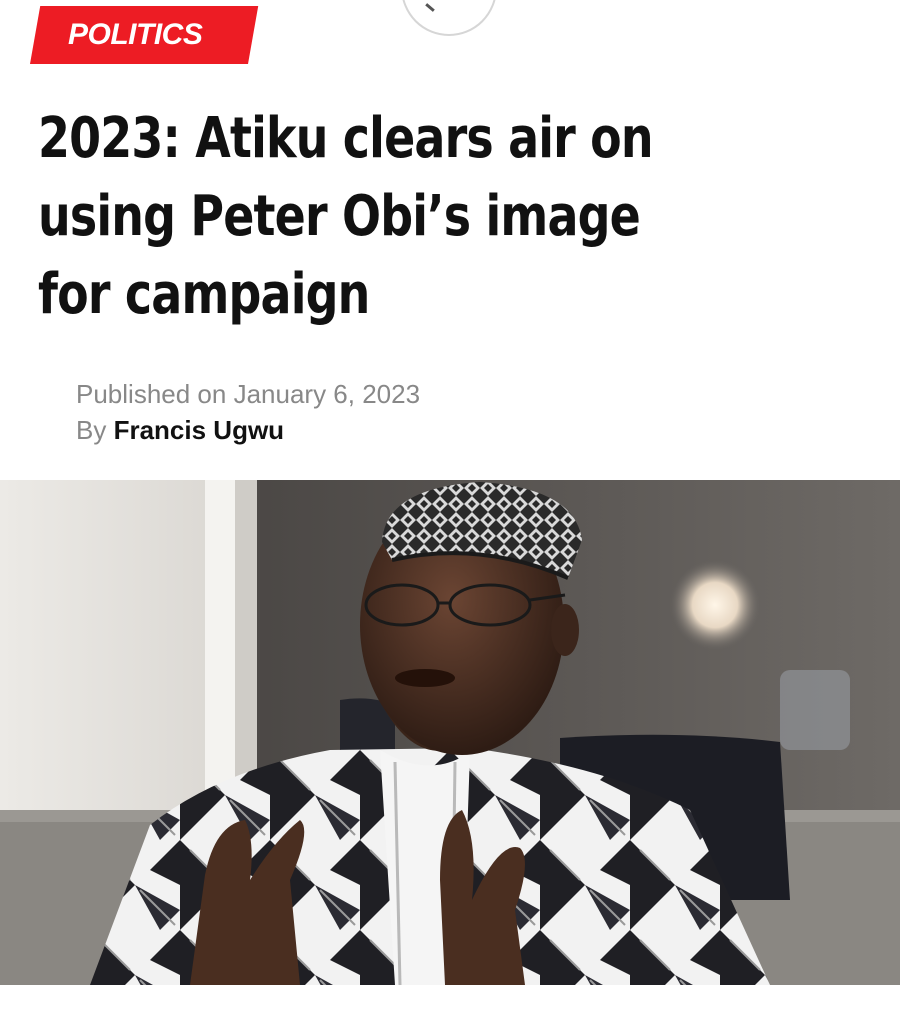  I want to click on published-prefix: Published on, so click(151, 394).